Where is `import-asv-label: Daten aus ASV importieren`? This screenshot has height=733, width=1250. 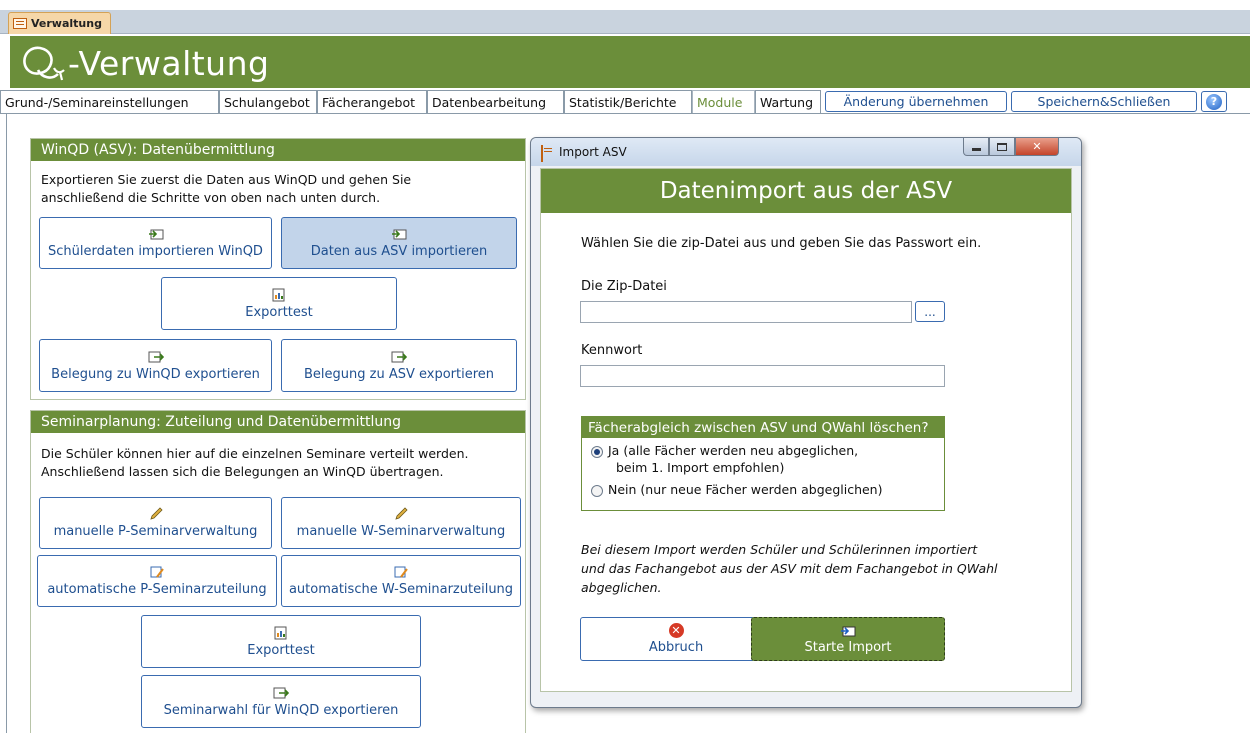
import-asv-label: Daten aus ASV importieren is located at coordinates (399, 251).